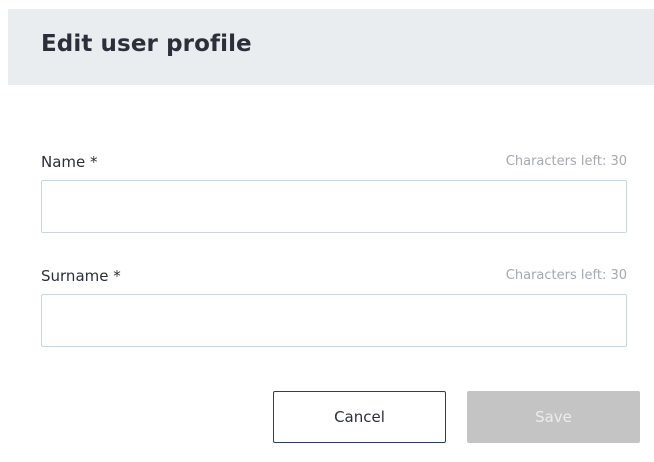 The width and height of the screenshot is (654, 462). I want to click on surname-character-counter: Characters left: 30, so click(566, 275).